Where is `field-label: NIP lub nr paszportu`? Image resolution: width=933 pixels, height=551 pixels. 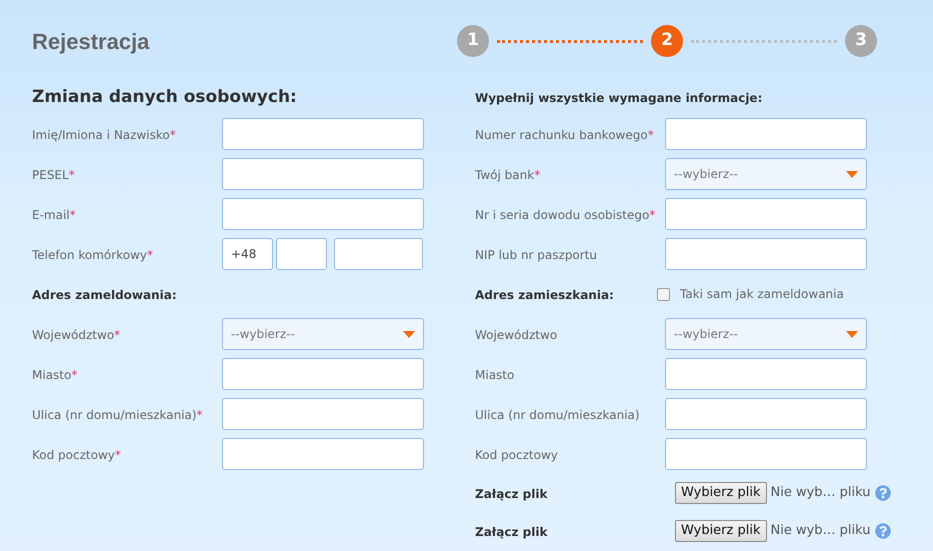 field-label: NIP lub nr paszportu is located at coordinates (536, 255).